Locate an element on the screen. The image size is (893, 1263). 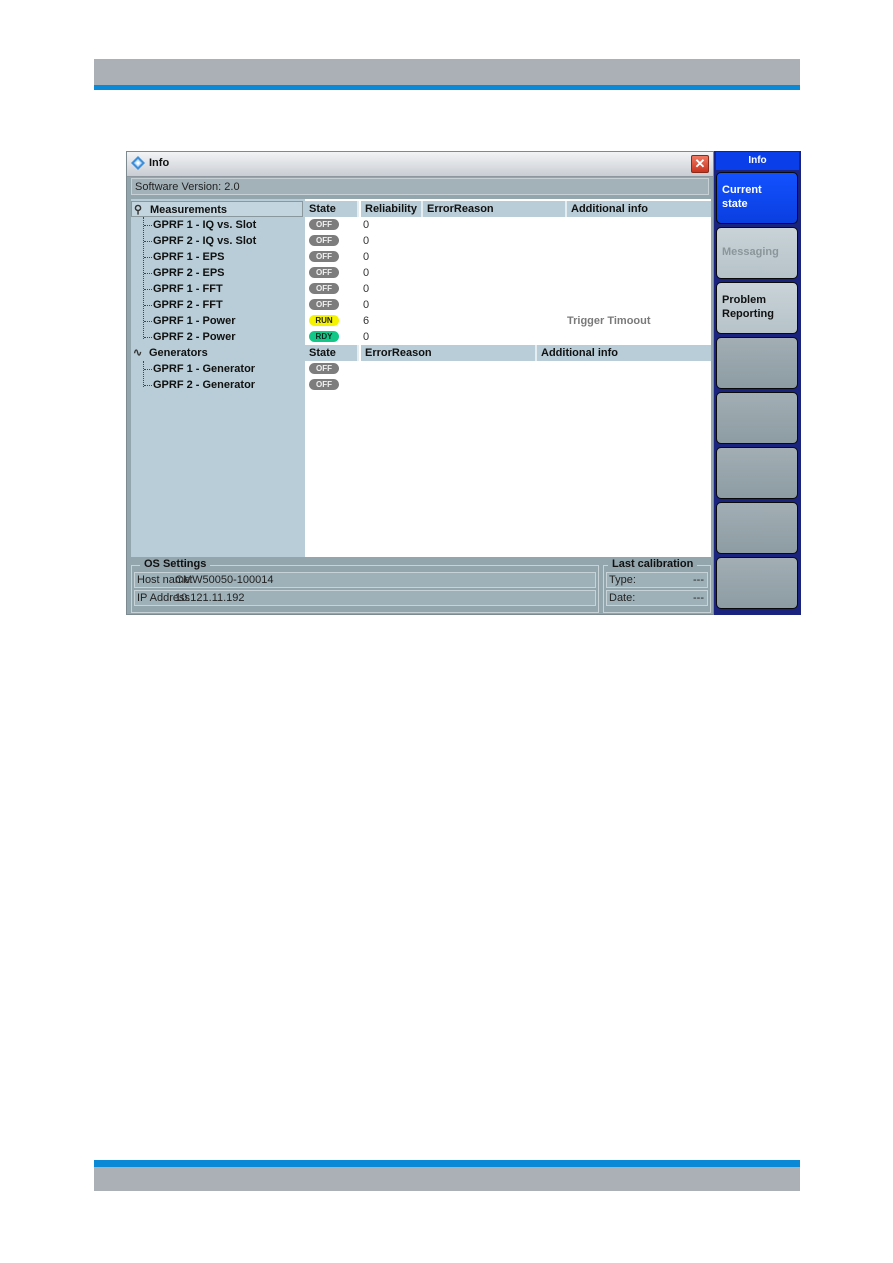
last-calibration-group: Last calibration Type: --- Date: --- is located at coordinates (657, 585).